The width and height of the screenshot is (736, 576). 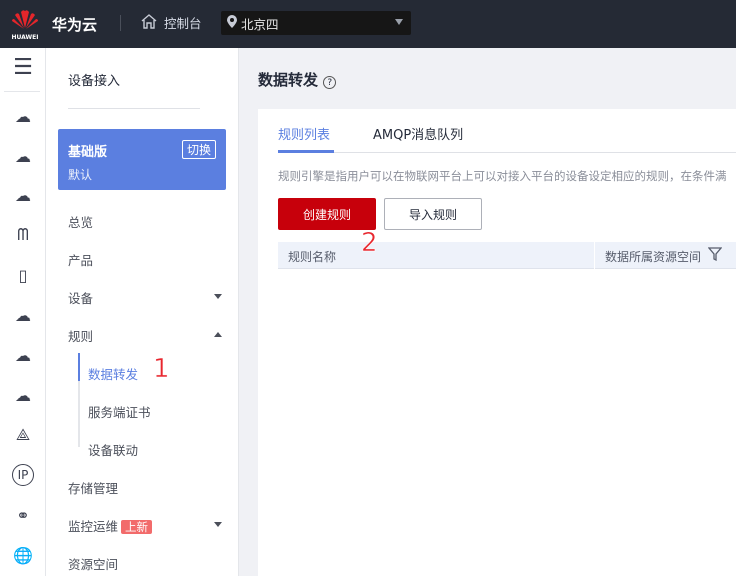 I want to click on ip-icon: IP, so click(x=23, y=475).